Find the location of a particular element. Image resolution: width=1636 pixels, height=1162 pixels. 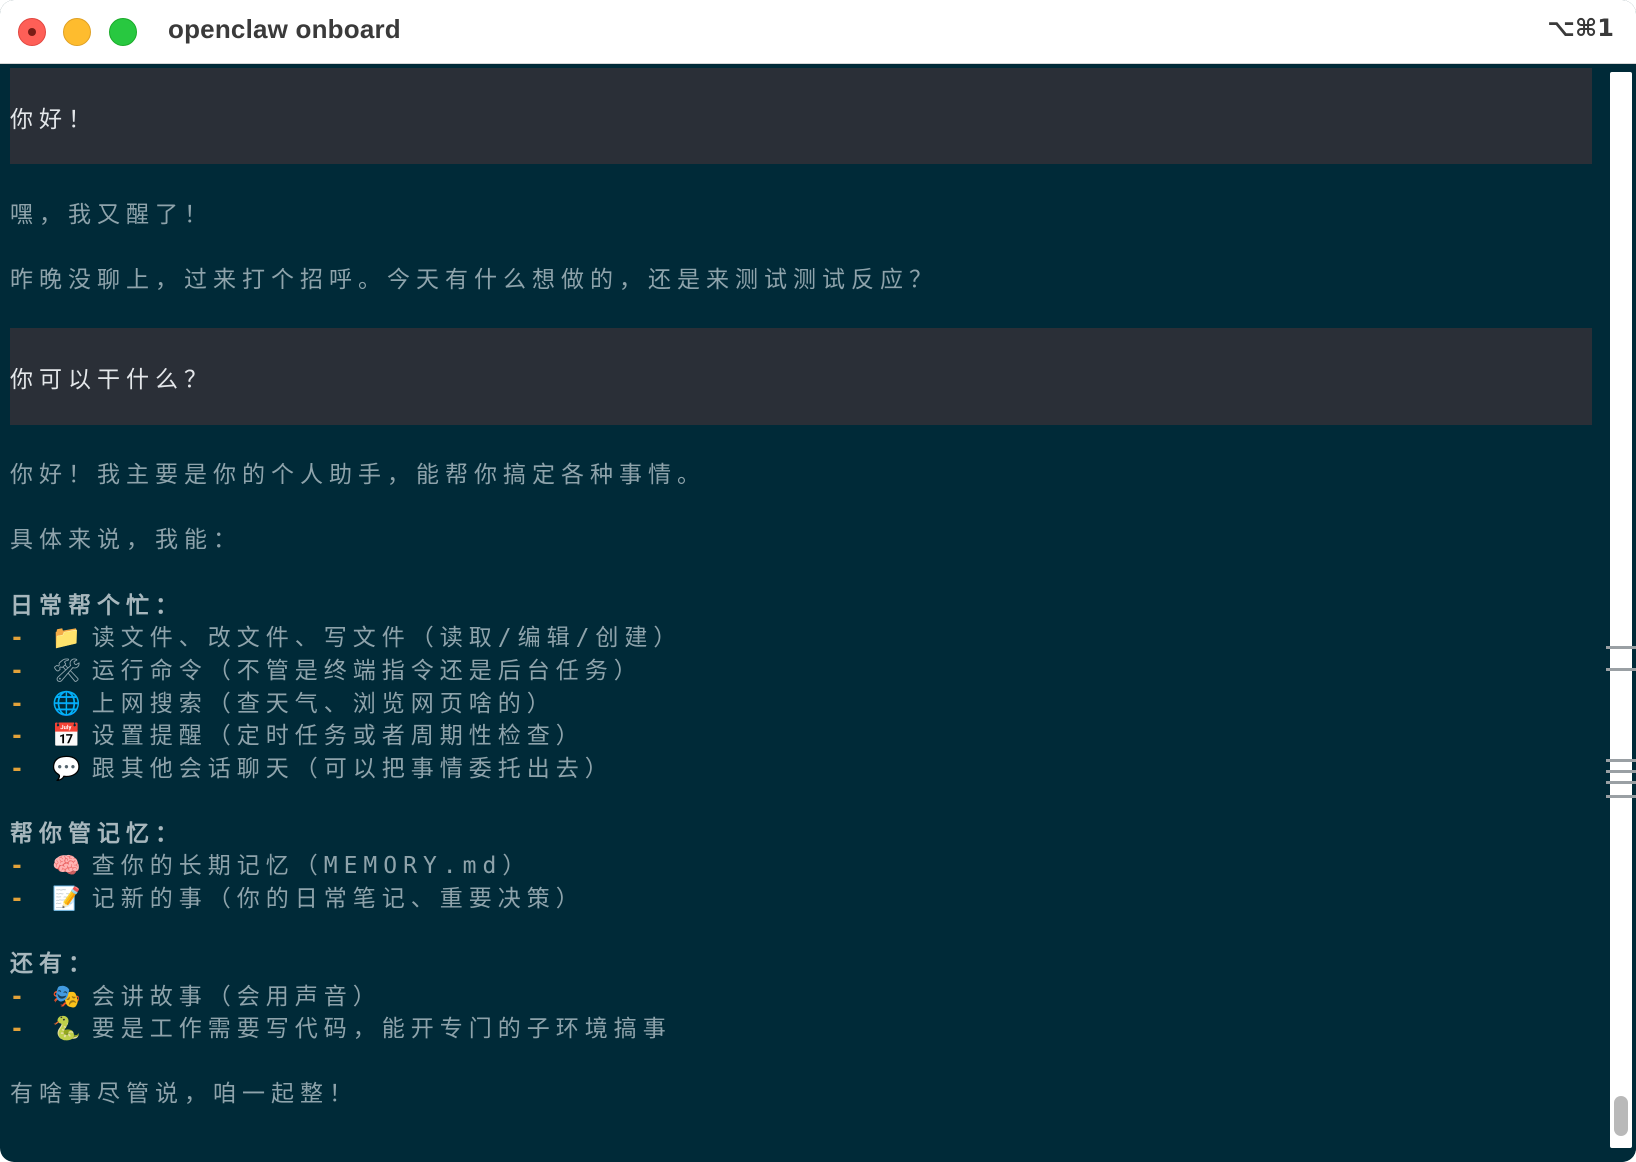

list-item: - 📝 记新的事（你的日常笔记、重要决策） is located at coordinates (297, 899).